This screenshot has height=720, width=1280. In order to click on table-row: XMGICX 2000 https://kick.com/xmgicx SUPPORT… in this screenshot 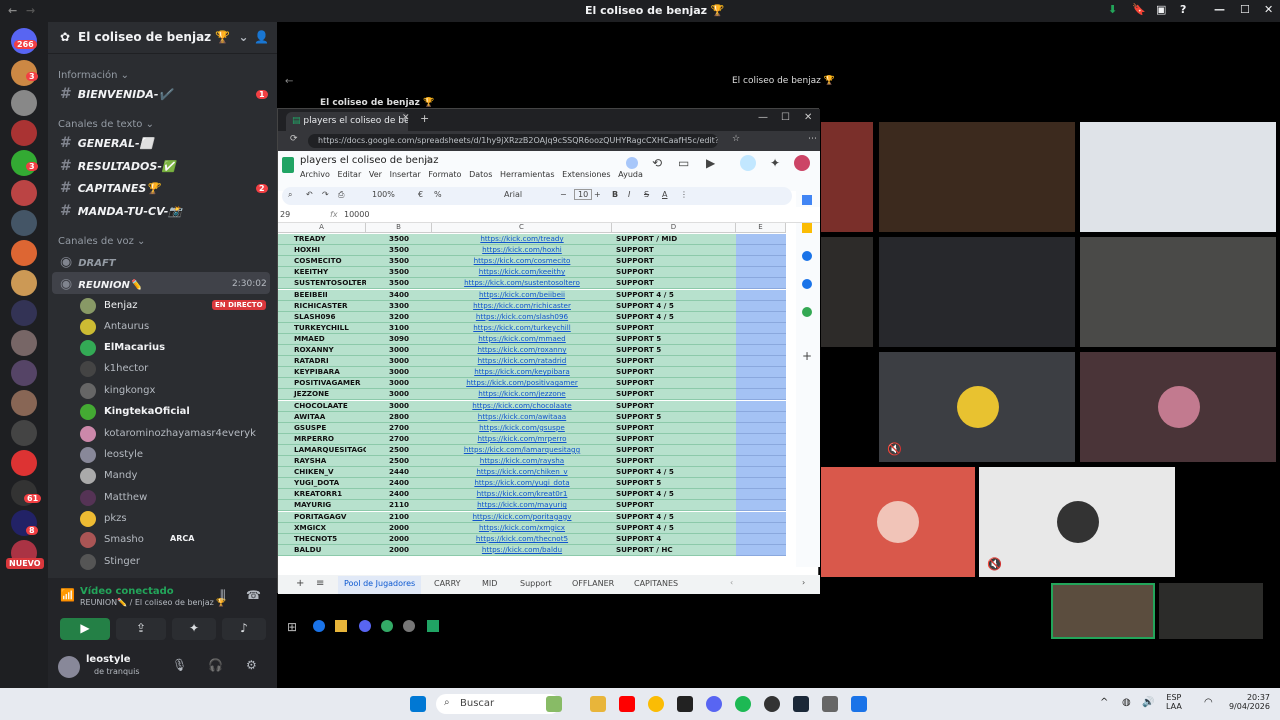, I will do `click(532, 528)`.